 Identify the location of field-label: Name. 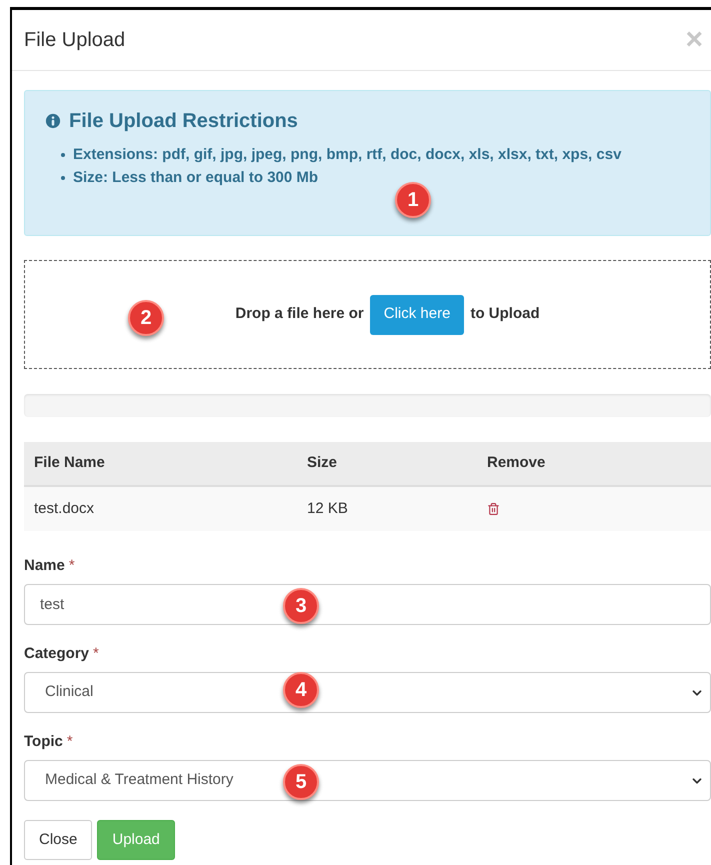
(44, 566).